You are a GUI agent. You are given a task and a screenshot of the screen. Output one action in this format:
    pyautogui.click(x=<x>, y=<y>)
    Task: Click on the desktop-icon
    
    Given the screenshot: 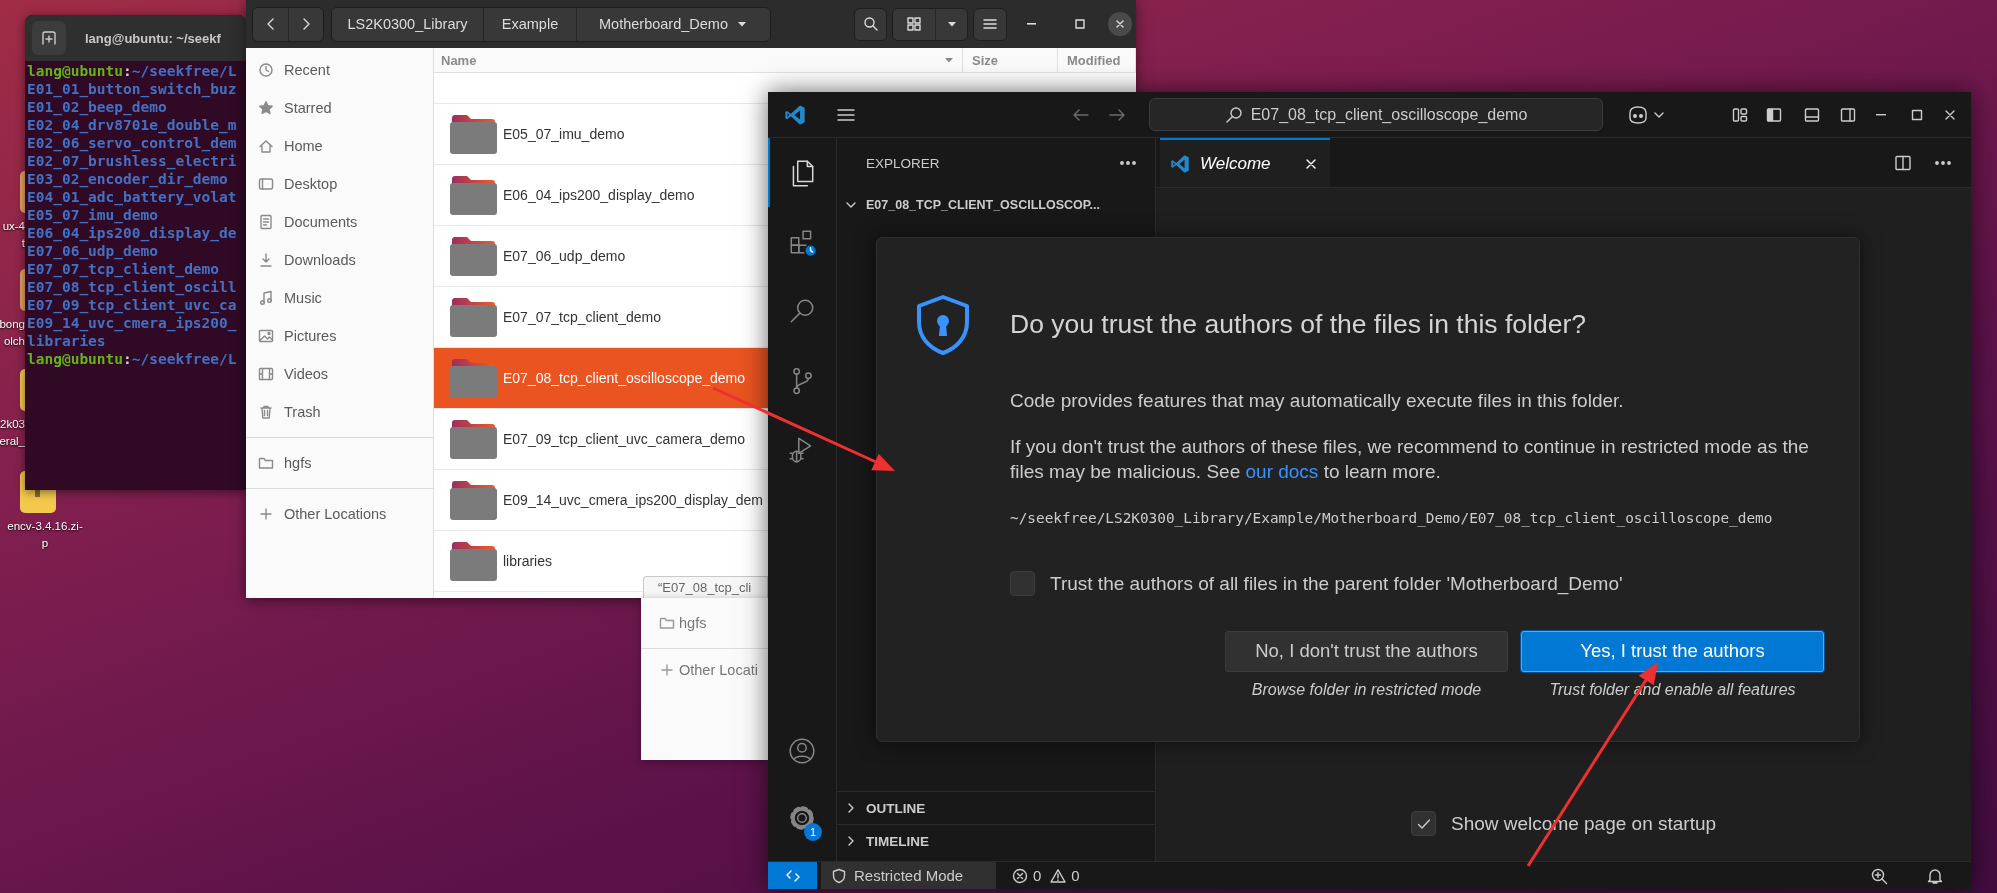 What is the action you would take?
    pyautogui.click(x=266, y=184)
    